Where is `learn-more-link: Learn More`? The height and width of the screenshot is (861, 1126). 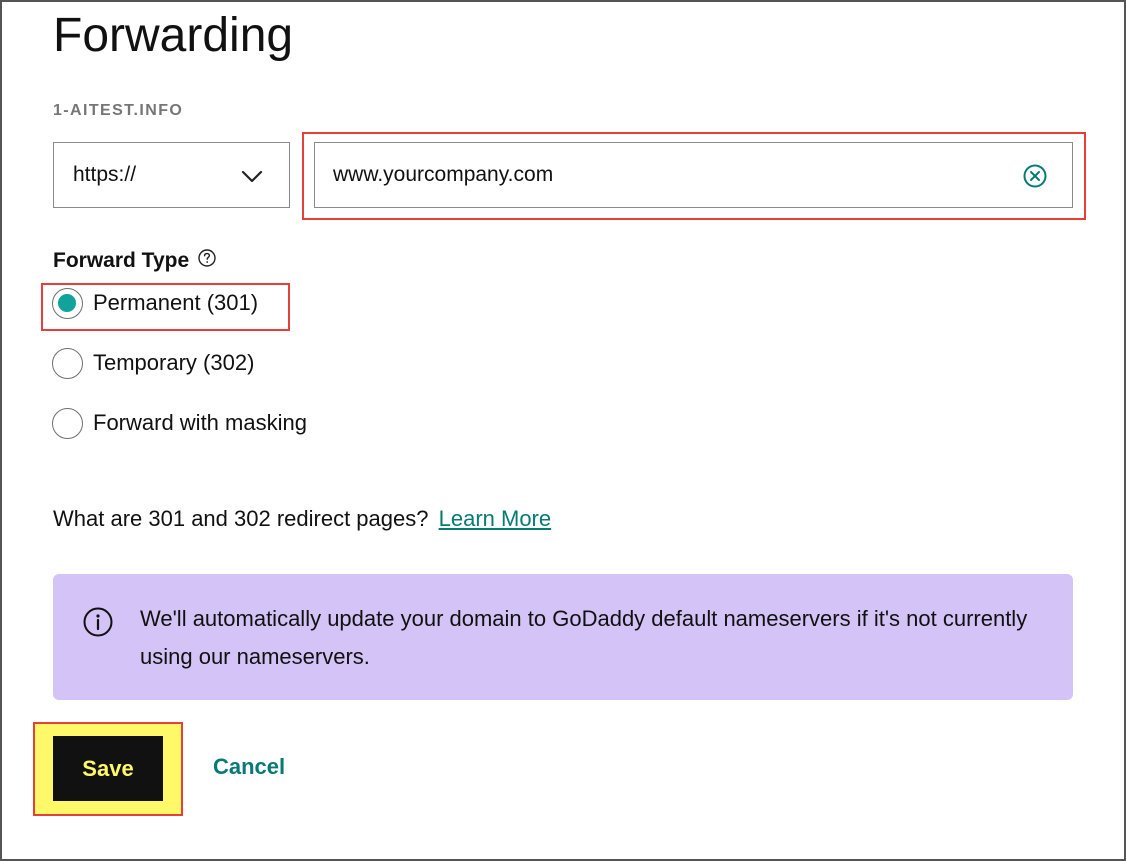
learn-more-link: Learn More is located at coordinates (495, 518).